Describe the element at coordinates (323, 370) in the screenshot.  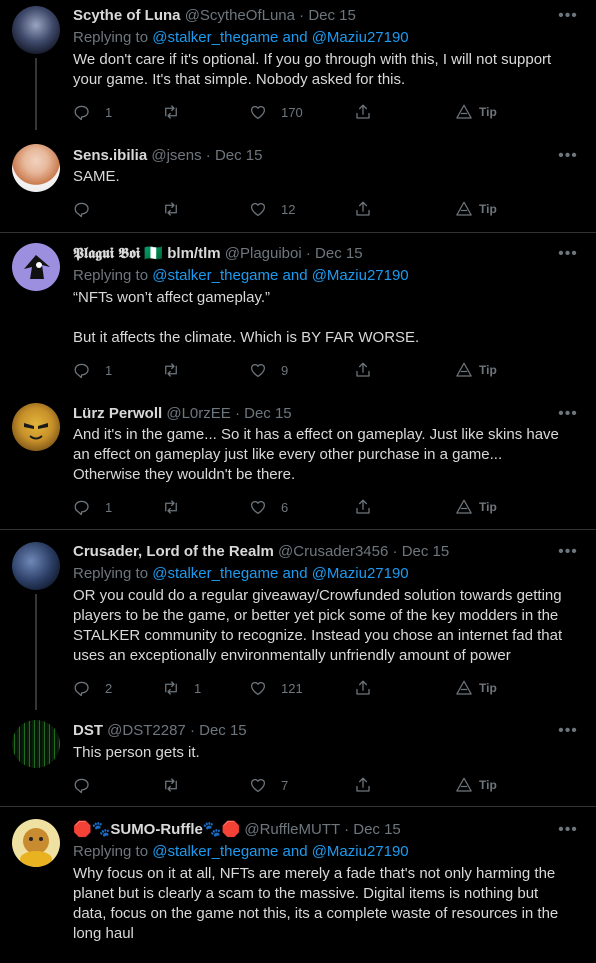
I see `action-bar: 1 9 Tip` at that location.